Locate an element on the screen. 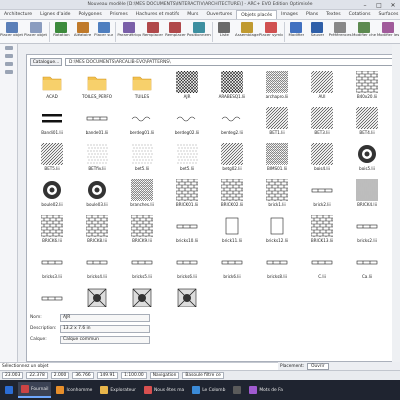 This screenshot has width=400, height=400. pattern-item: boule03.lii is located at coordinates (97, 194).